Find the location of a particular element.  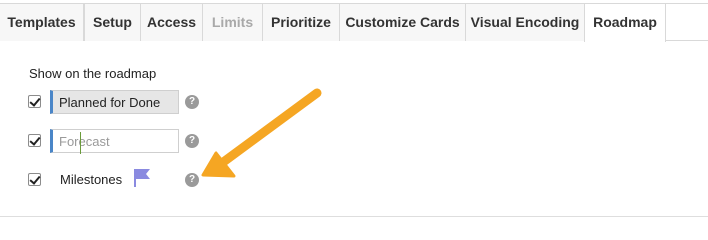

milestones-label: Milestones is located at coordinates (91, 179).